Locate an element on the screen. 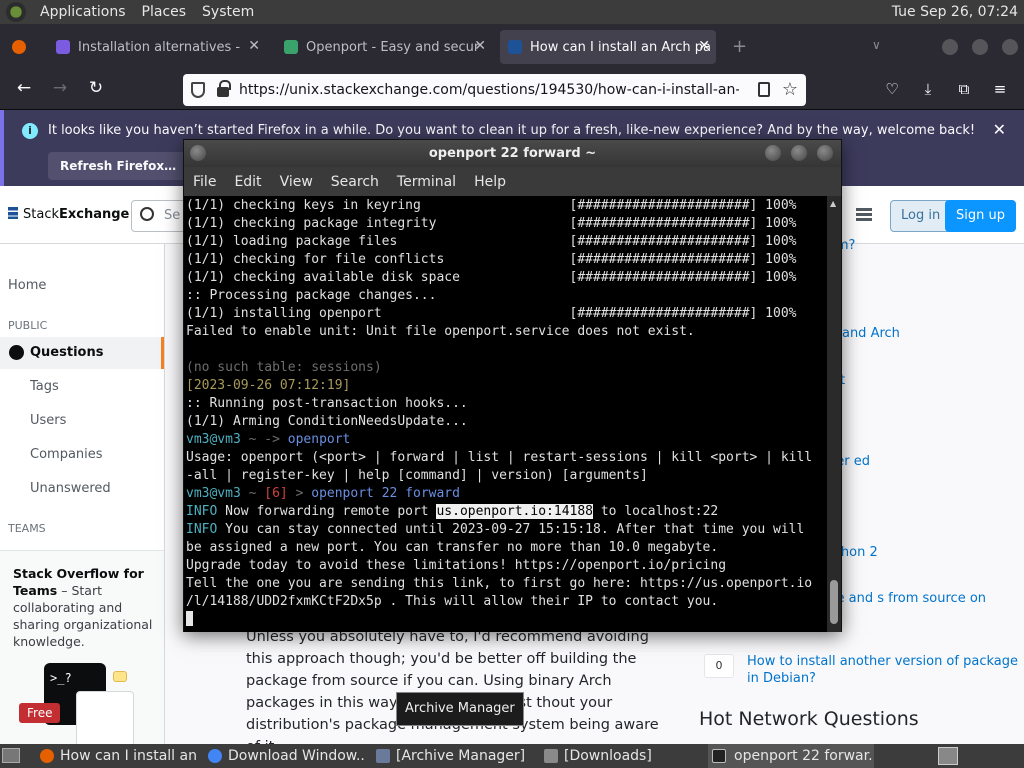 The width and height of the screenshot is (1024, 768). reload-icon: ↻ is located at coordinates (96, 88).